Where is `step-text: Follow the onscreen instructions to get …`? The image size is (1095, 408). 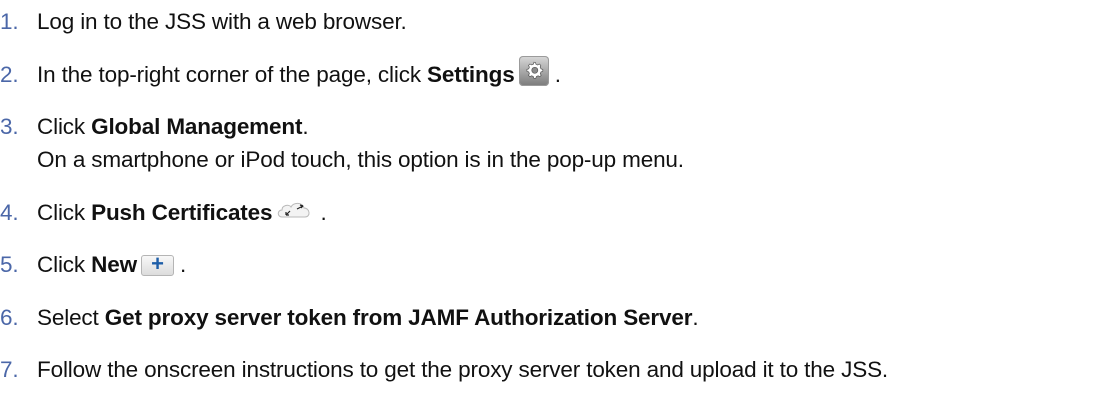
step-text: Follow the onscreen instructions to get … is located at coordinates (463, 369).